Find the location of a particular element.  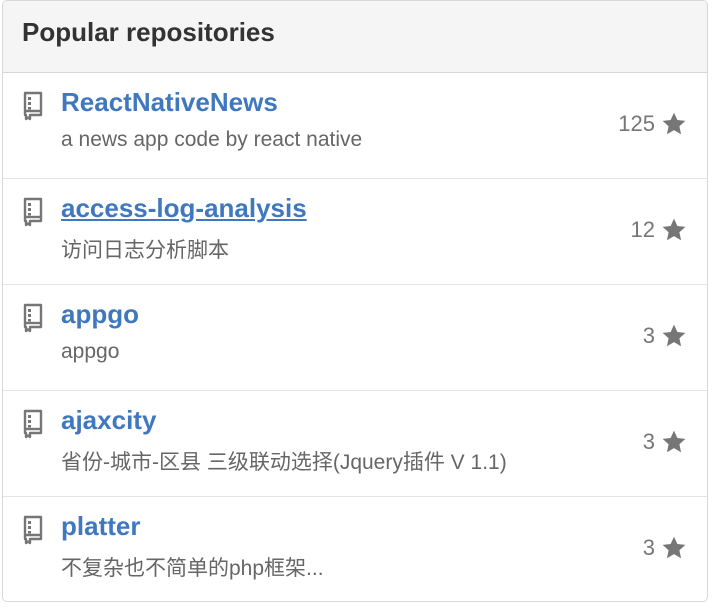

star-count: 12 is located at coordinates (642, 229).